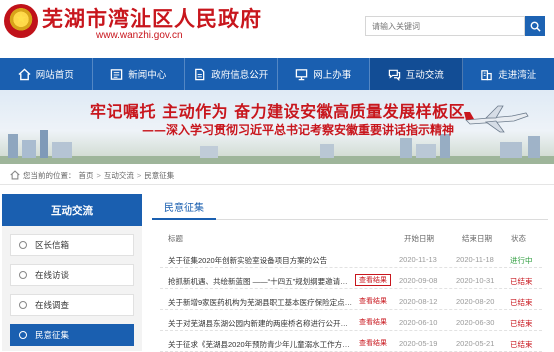 This screenshot has height=352, width=554. I want to click on site-url: www.wanzhi.gov.cn, so click(139, 35).